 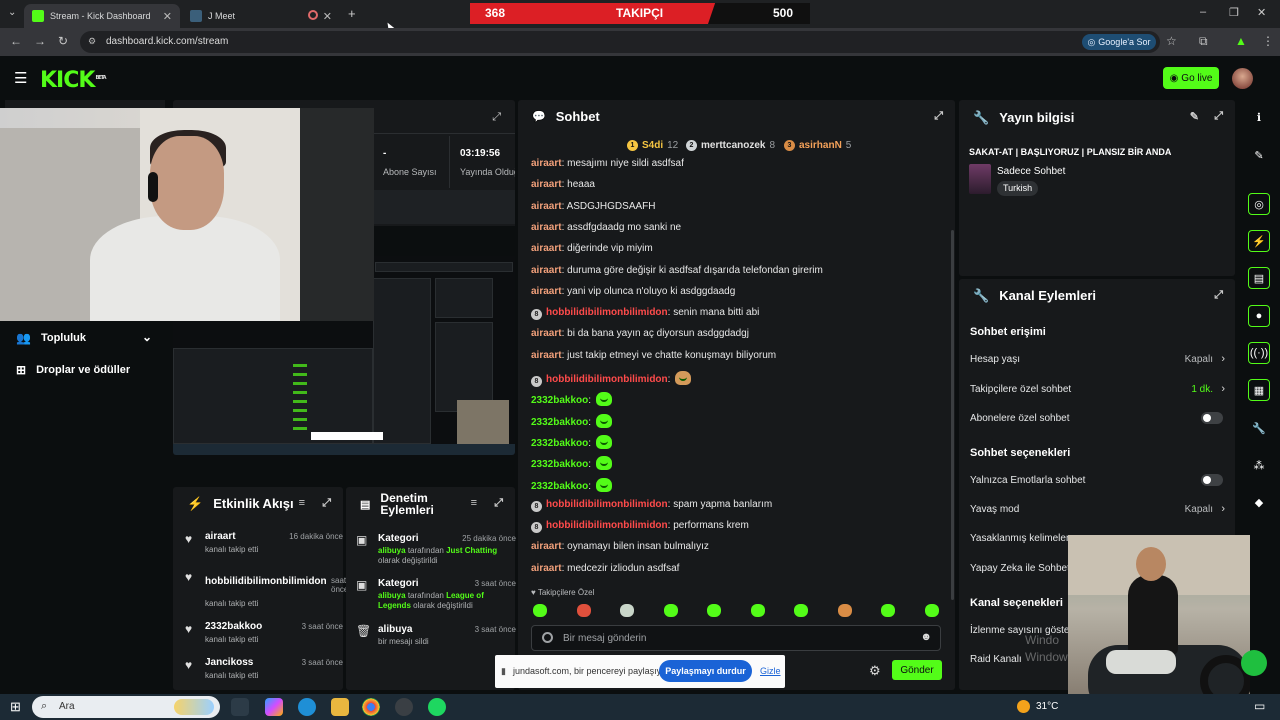 I want to click on reload-icon: ↻, so click(x=63, y=41).